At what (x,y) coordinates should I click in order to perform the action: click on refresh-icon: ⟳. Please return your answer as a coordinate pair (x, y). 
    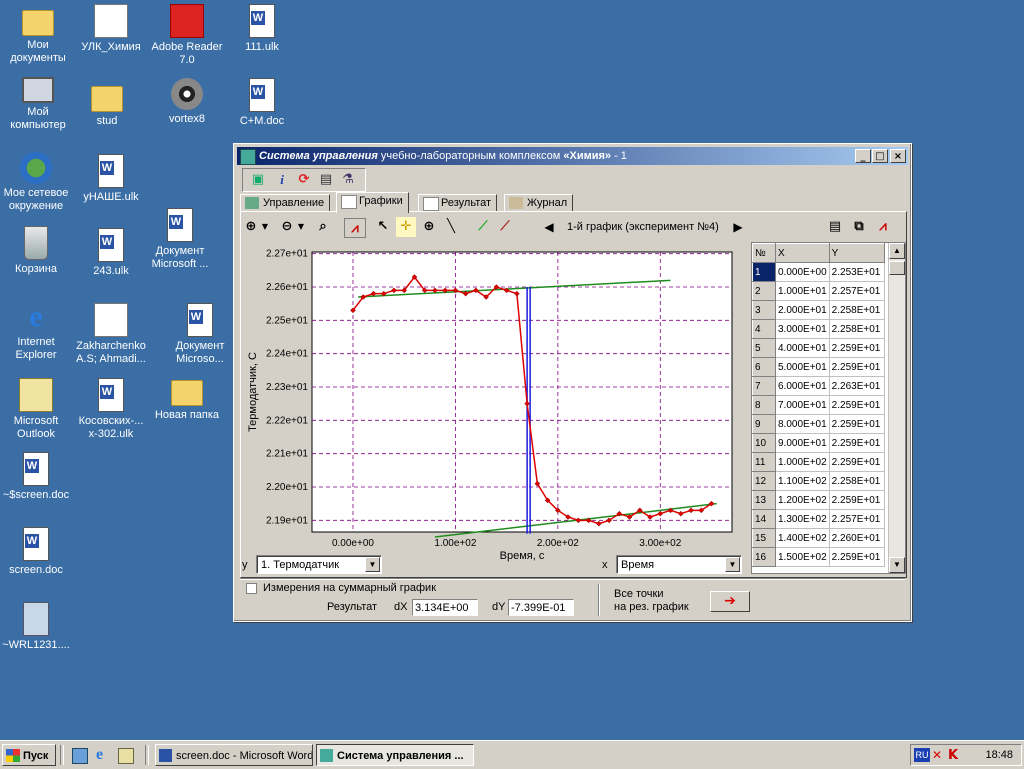
    Looking at the image, I should click on (304, 180).